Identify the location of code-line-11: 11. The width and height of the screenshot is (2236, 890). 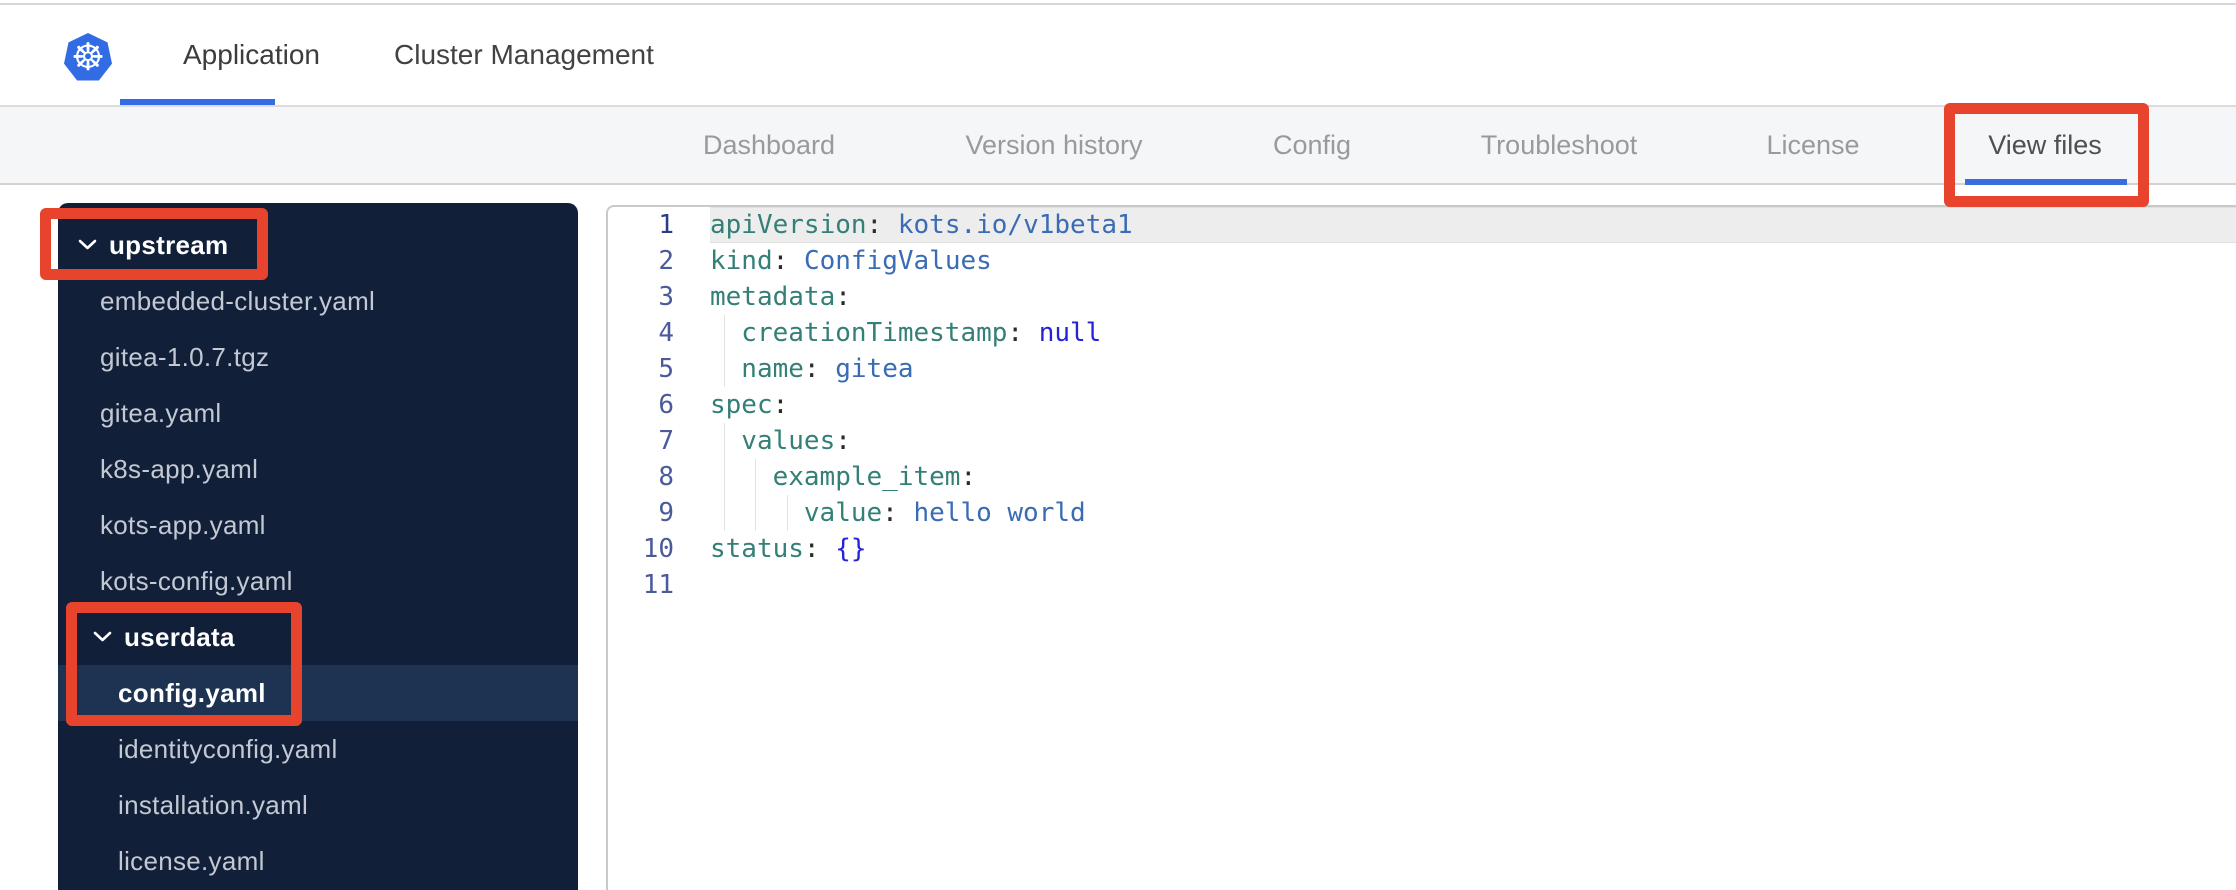
(1422, 585).